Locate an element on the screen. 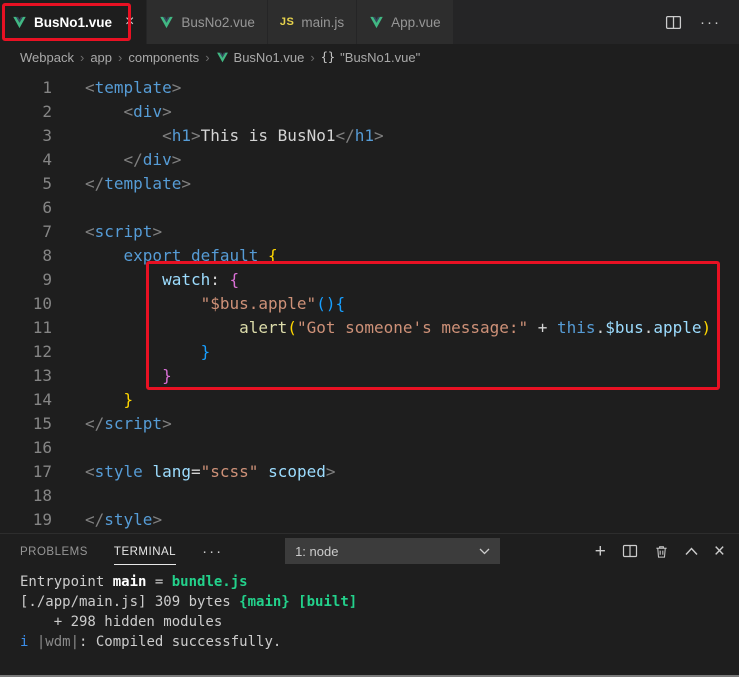  line-number: 2 is located at coordinates (47, 111).